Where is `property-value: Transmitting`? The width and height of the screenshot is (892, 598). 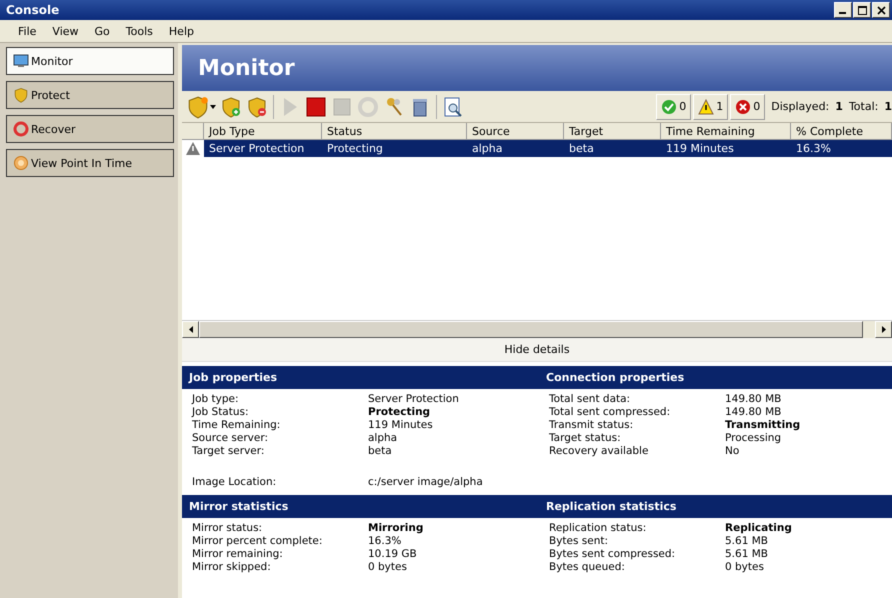
property-value: Transmitting is located at coordinates (763, 425).